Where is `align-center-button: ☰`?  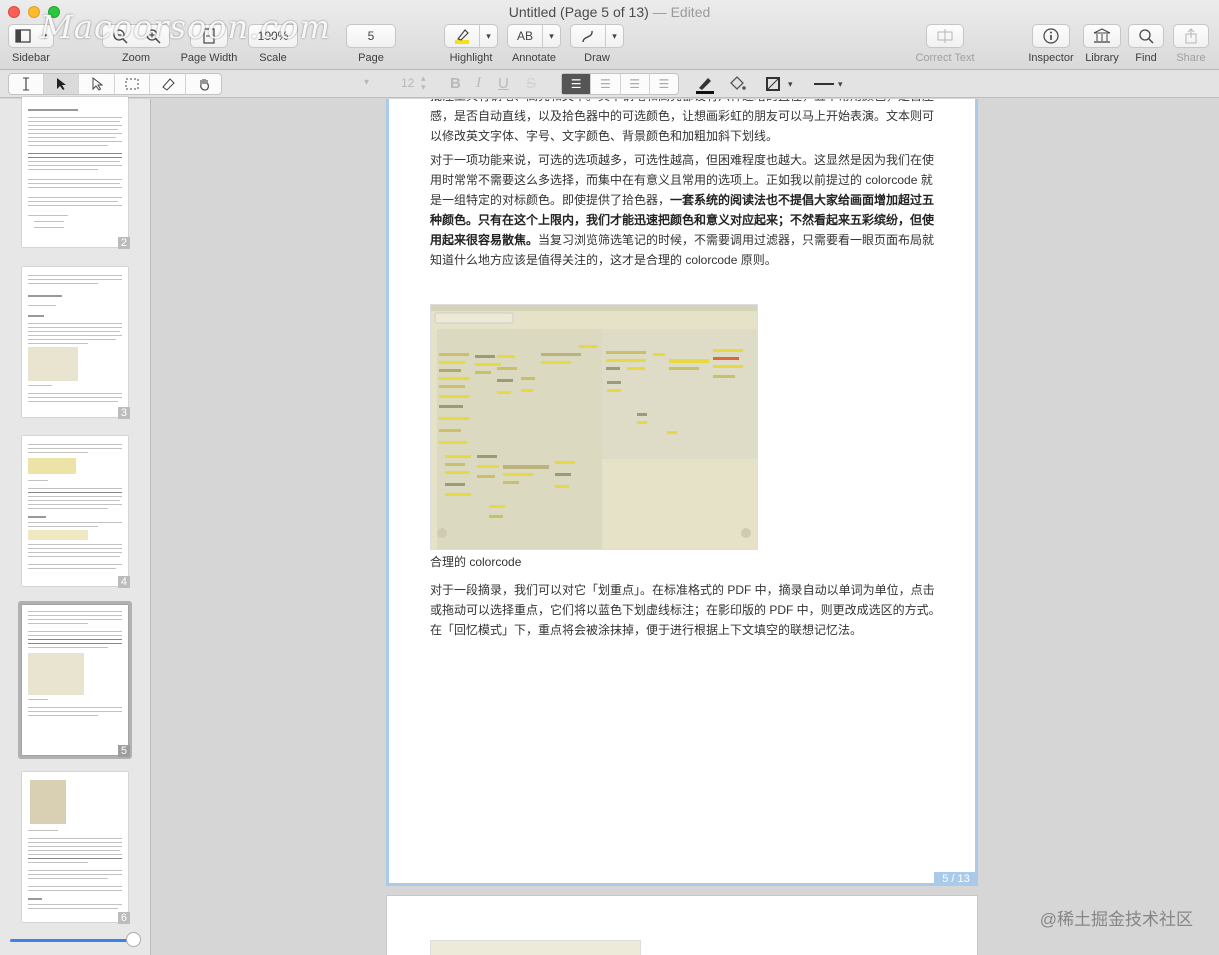 align-center-button: ☰ is located at coordinates (606, 84).